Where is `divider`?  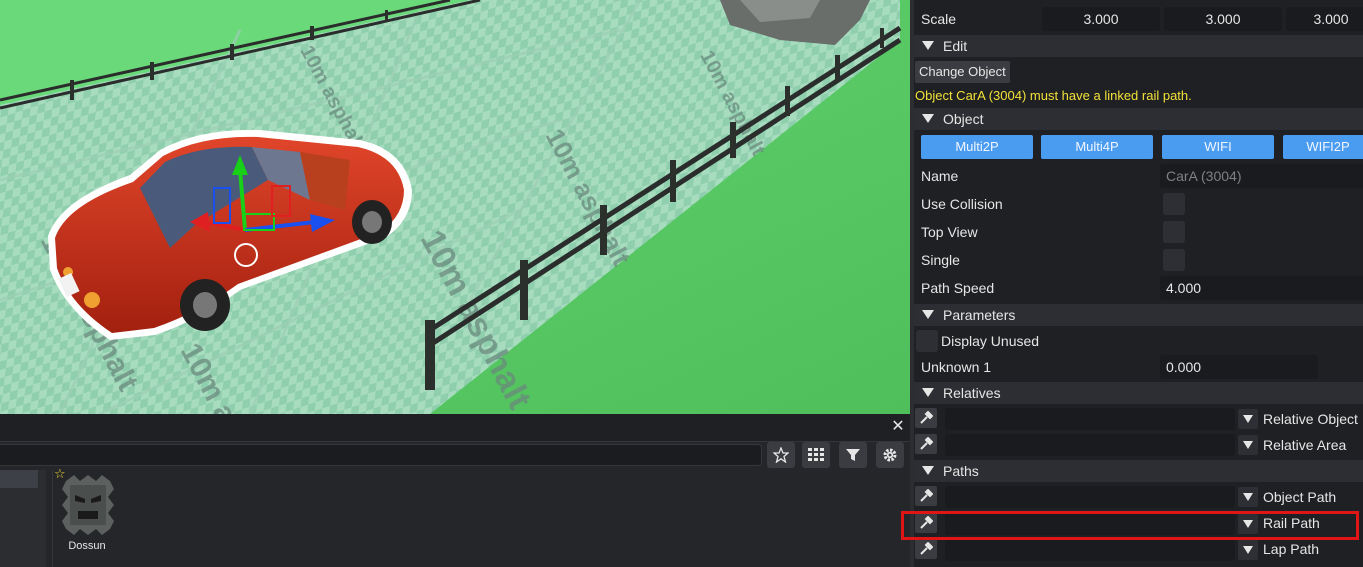
divider is located at coordinates (52, 518).